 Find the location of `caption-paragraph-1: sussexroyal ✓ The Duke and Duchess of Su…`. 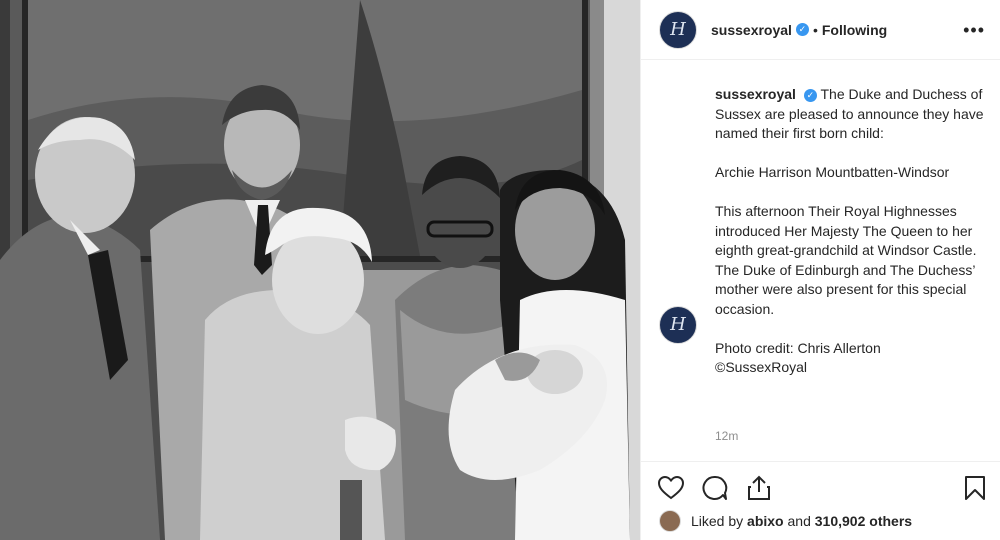

caption-paragraph-1: sussexroyal ✓ The Duke and Duchess of Su… is located at coordinates (850, 114).